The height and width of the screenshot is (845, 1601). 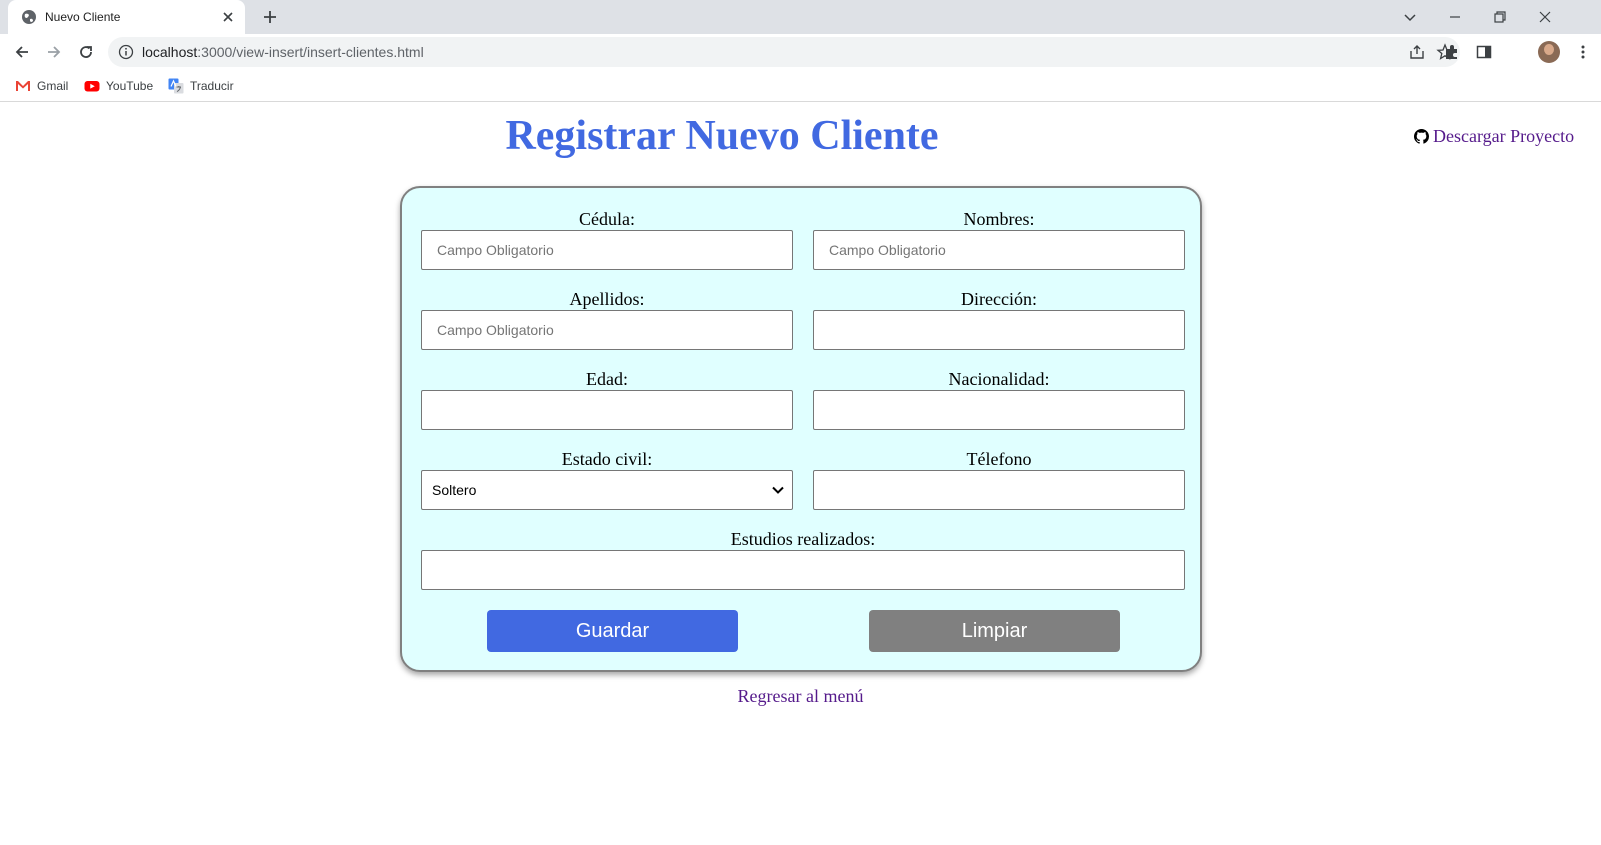 What do you see at coordinates (23, 86) in the screenshot?
I see `gmail-icon` at bounding box center [23, 86].